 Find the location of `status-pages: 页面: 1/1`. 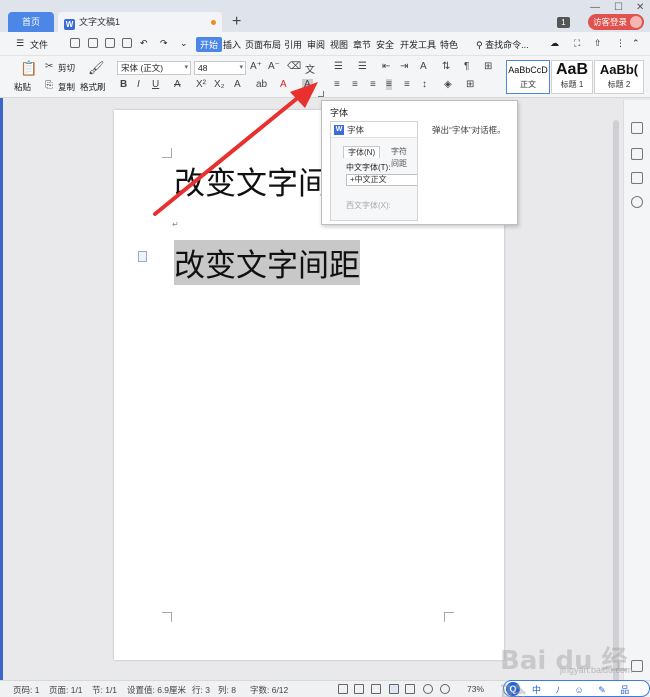

status-pages: 页面: 1/1 is located at coordinates (66, 690).